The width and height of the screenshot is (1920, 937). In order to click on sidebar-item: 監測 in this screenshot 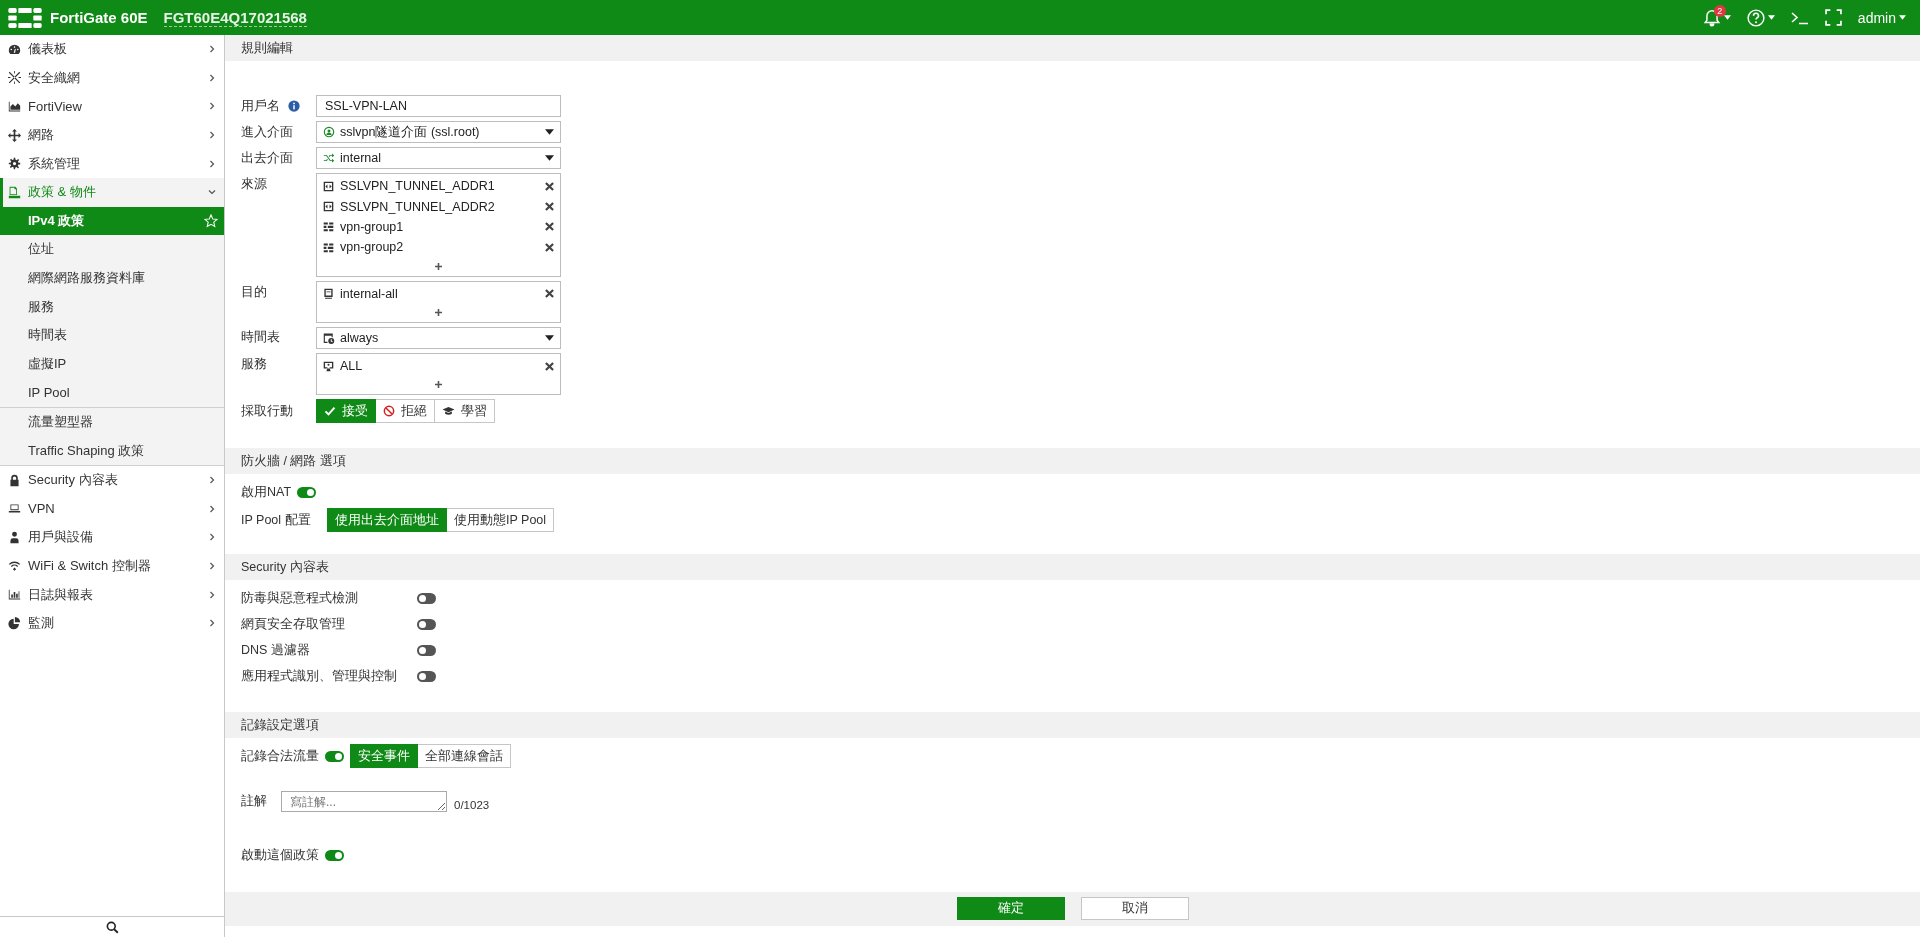, I will do `click(112, 623)`.